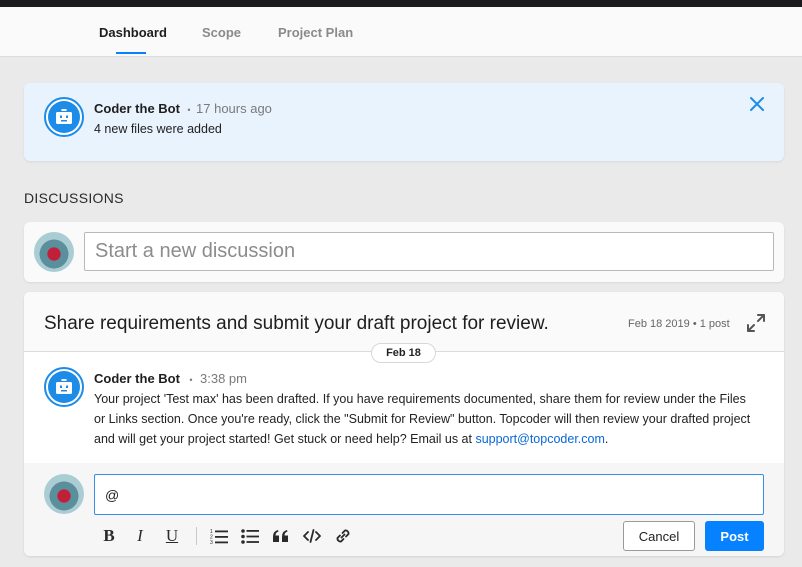  Describe the element at coordinates (757, 104) in the screenshot. I see `close-icon` at that location.